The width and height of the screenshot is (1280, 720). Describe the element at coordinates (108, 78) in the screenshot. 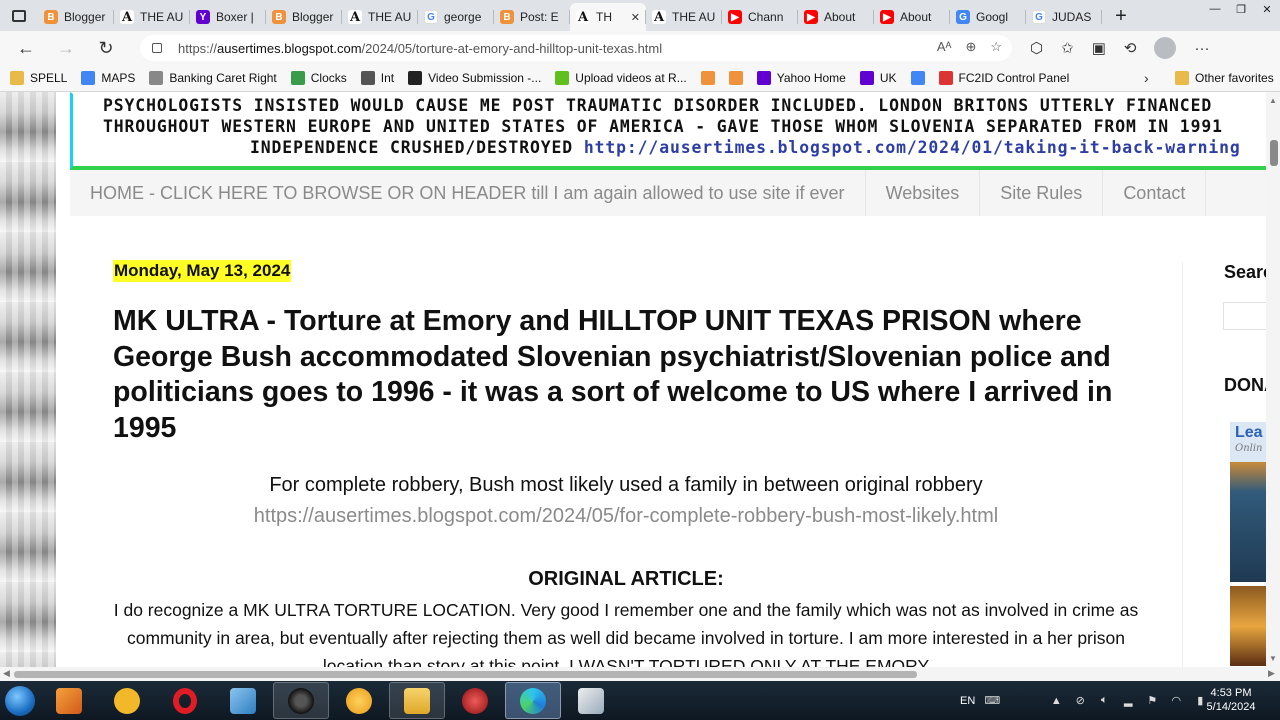

I see `favorite-item-1: MAPS` at that location.